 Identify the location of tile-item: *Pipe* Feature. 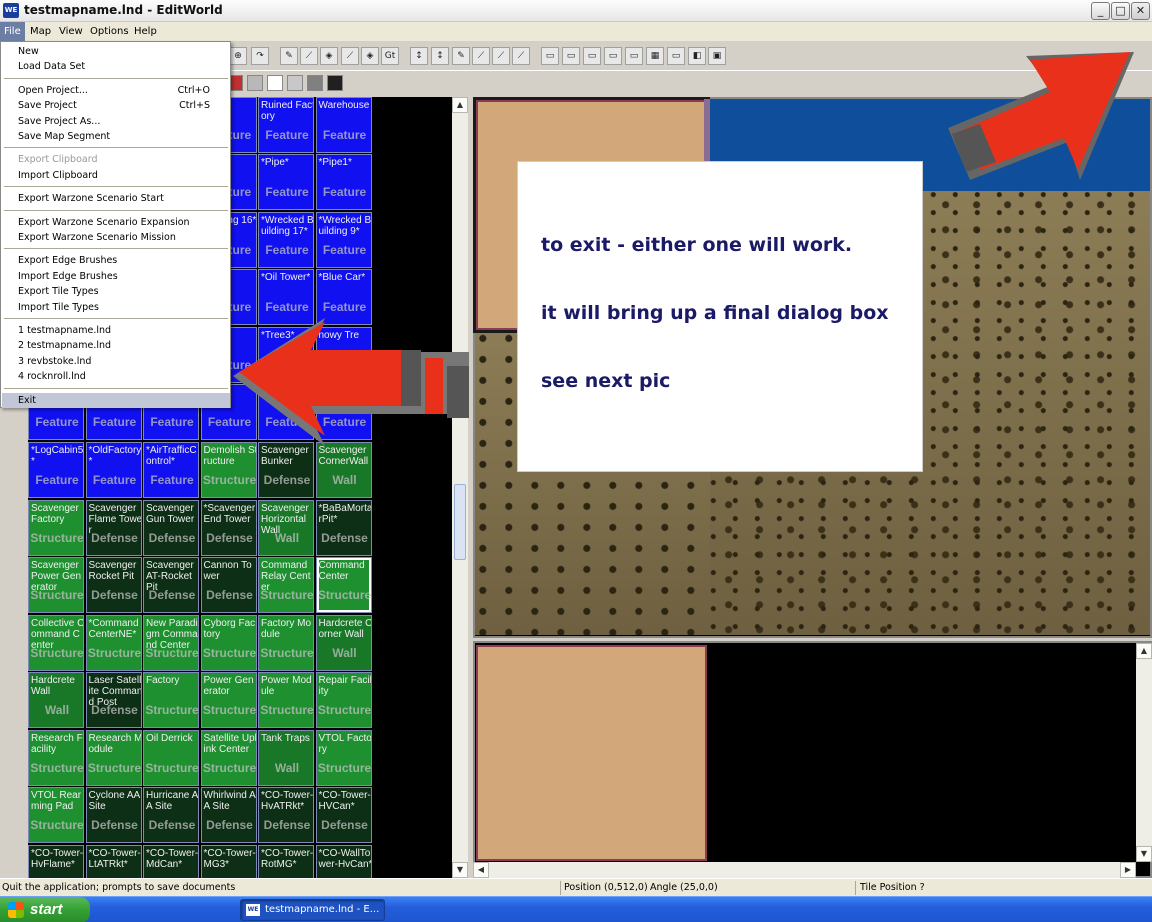
(286, 182).